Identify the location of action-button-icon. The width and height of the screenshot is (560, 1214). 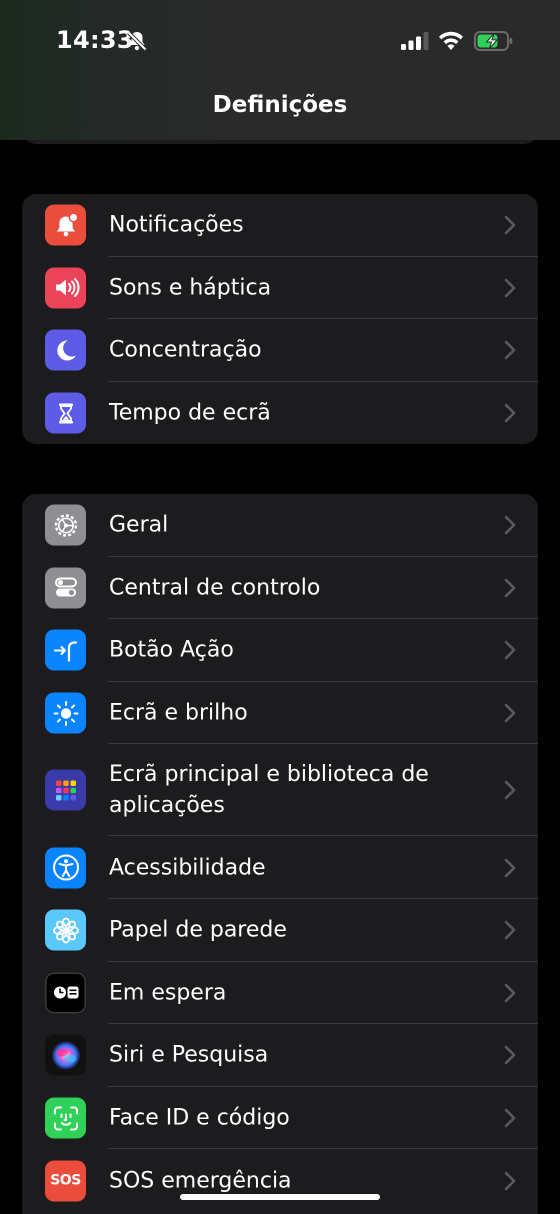
(65, 650).